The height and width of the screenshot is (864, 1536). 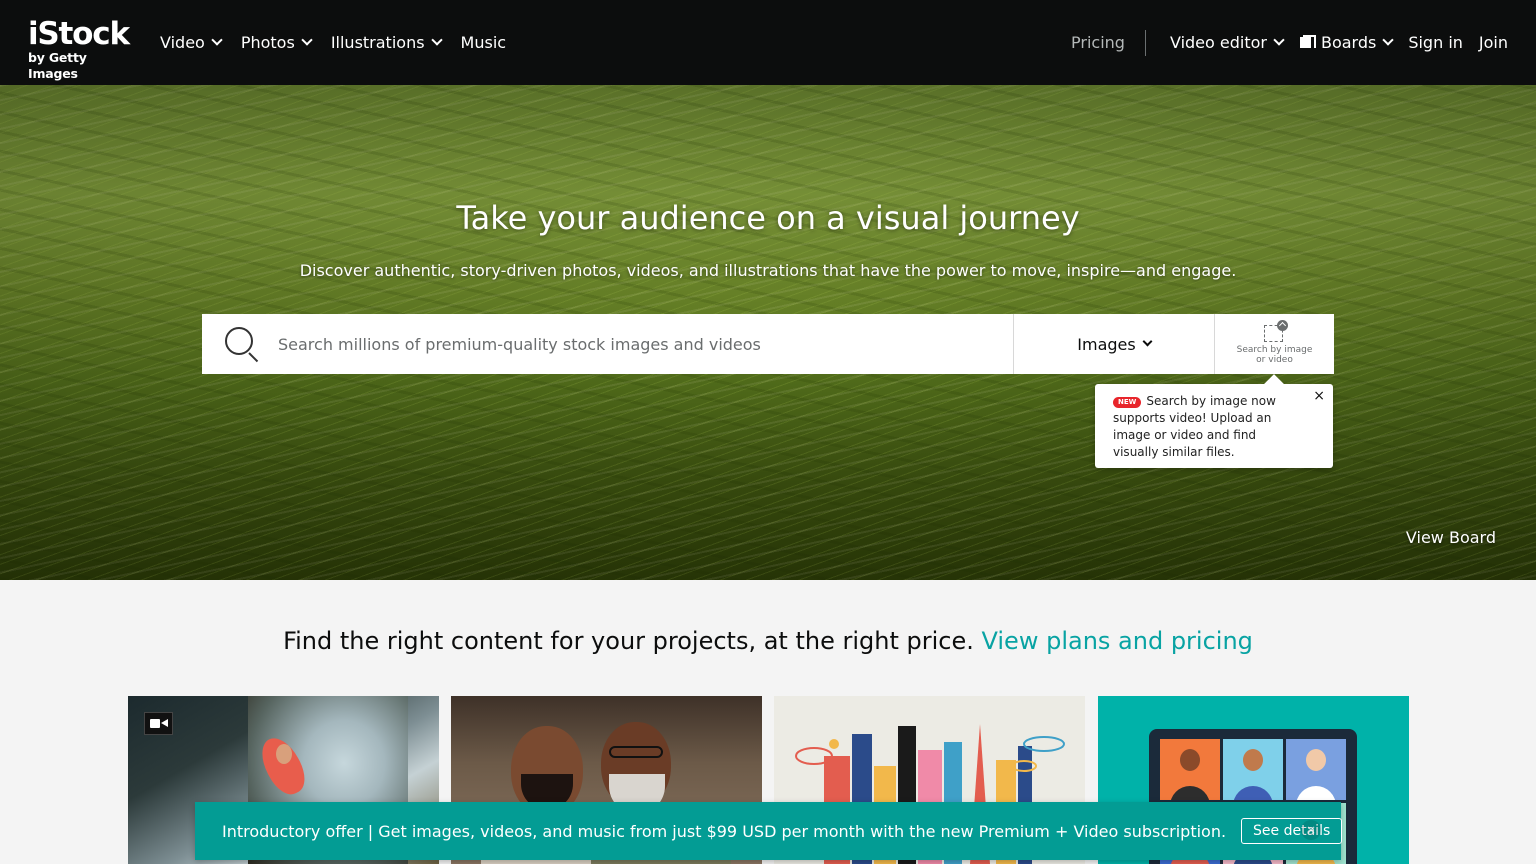 I want to click on search-by-image-label: Search by image or video, so click(x=1274, y=355).